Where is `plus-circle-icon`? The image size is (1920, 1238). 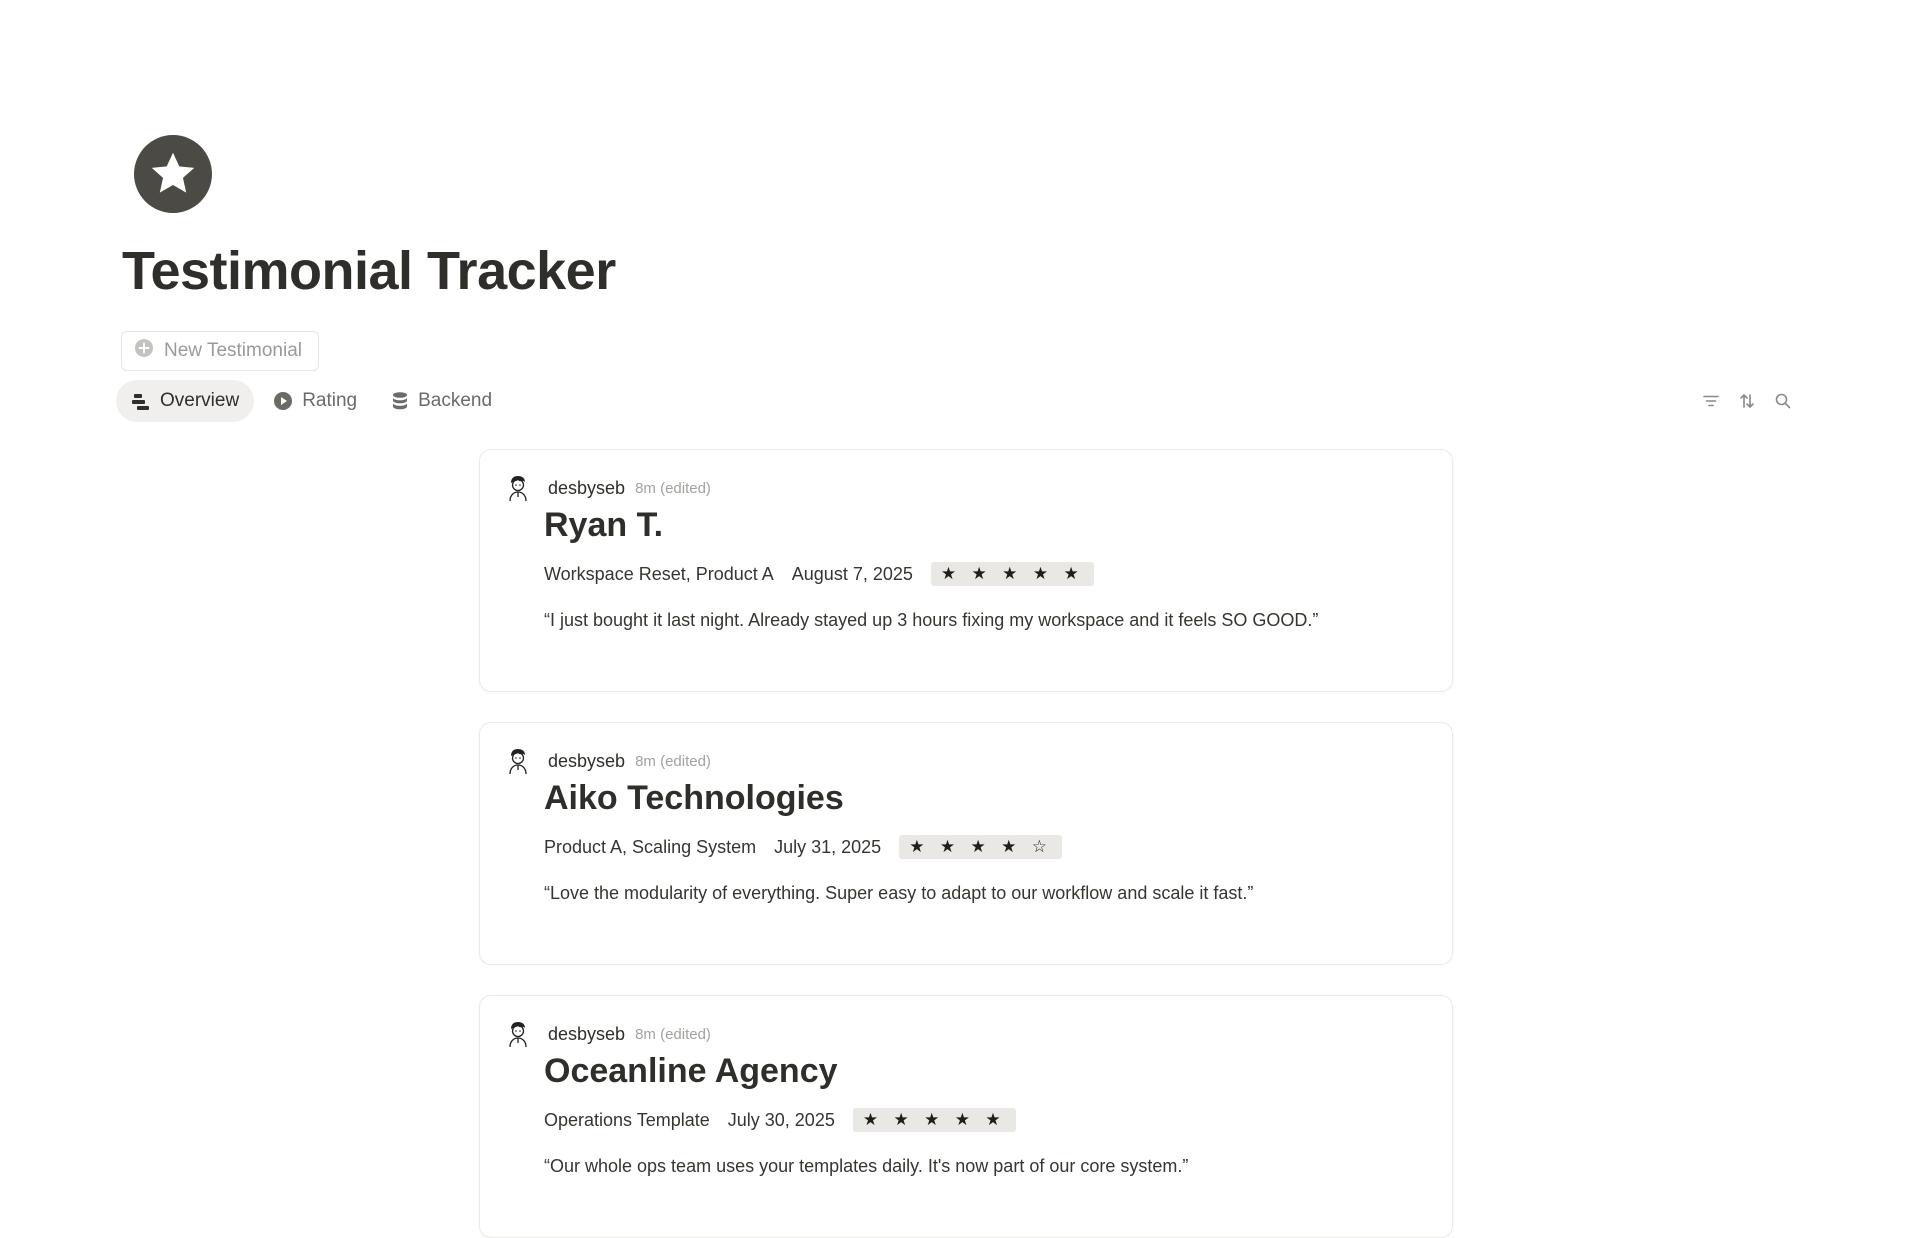 plus-circle-icon is located at coordinates (144, 351).